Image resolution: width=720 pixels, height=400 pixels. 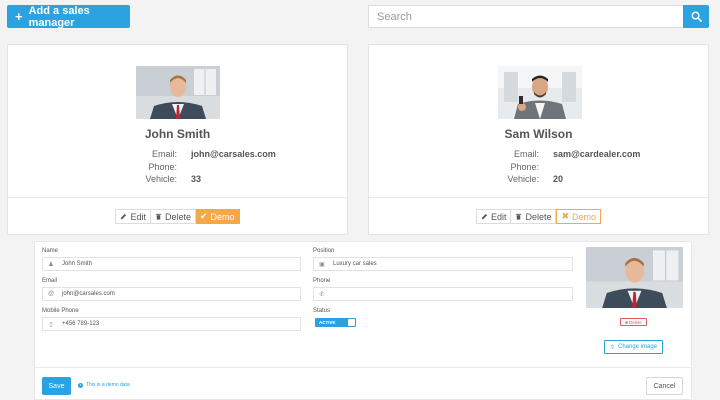 I want to click on email-value: sam@cardealer.com, so click(x=597, y=154).